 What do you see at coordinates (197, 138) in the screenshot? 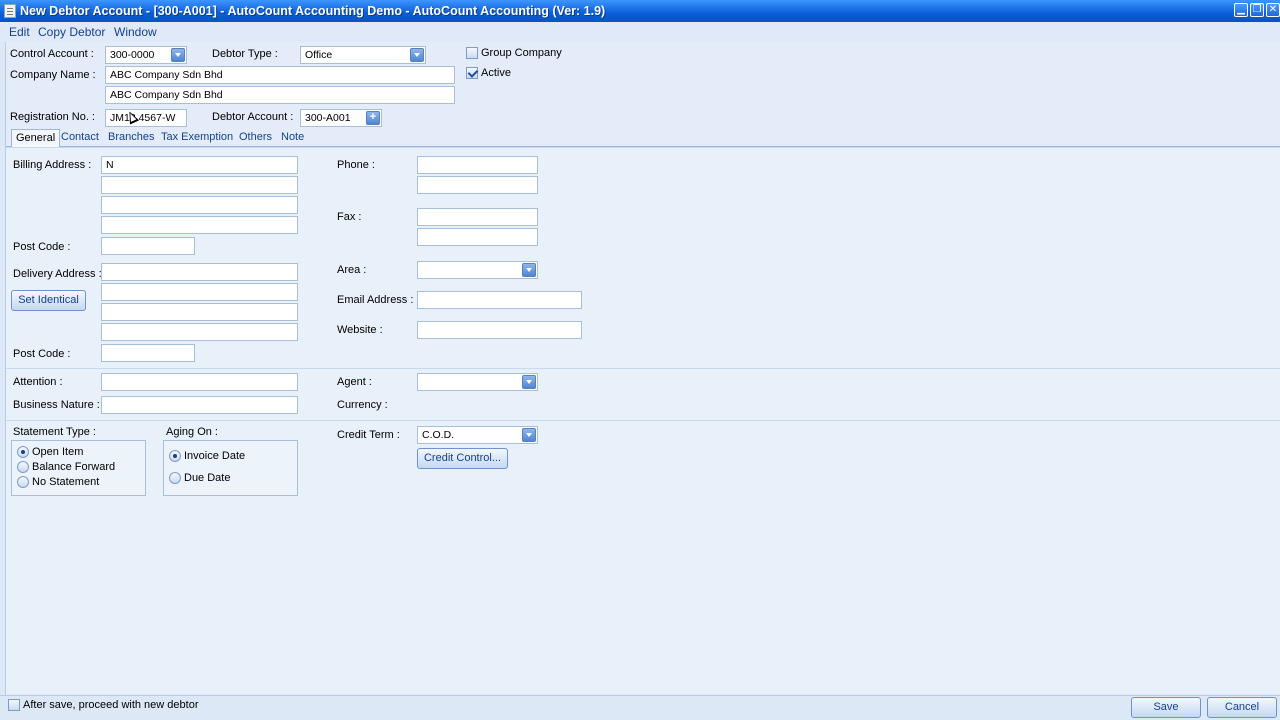
I see `tab-tax-exemption: Tax Exemption` at bounding box center [197, 138].